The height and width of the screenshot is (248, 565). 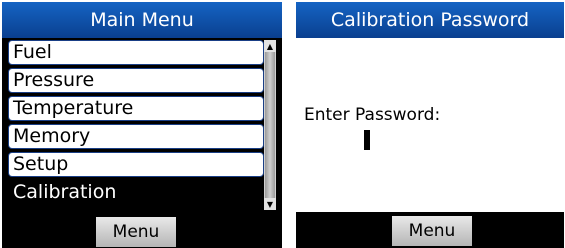 I want to click on menu-scrollbar: ▲ ▼, so click(x=270, y=125).